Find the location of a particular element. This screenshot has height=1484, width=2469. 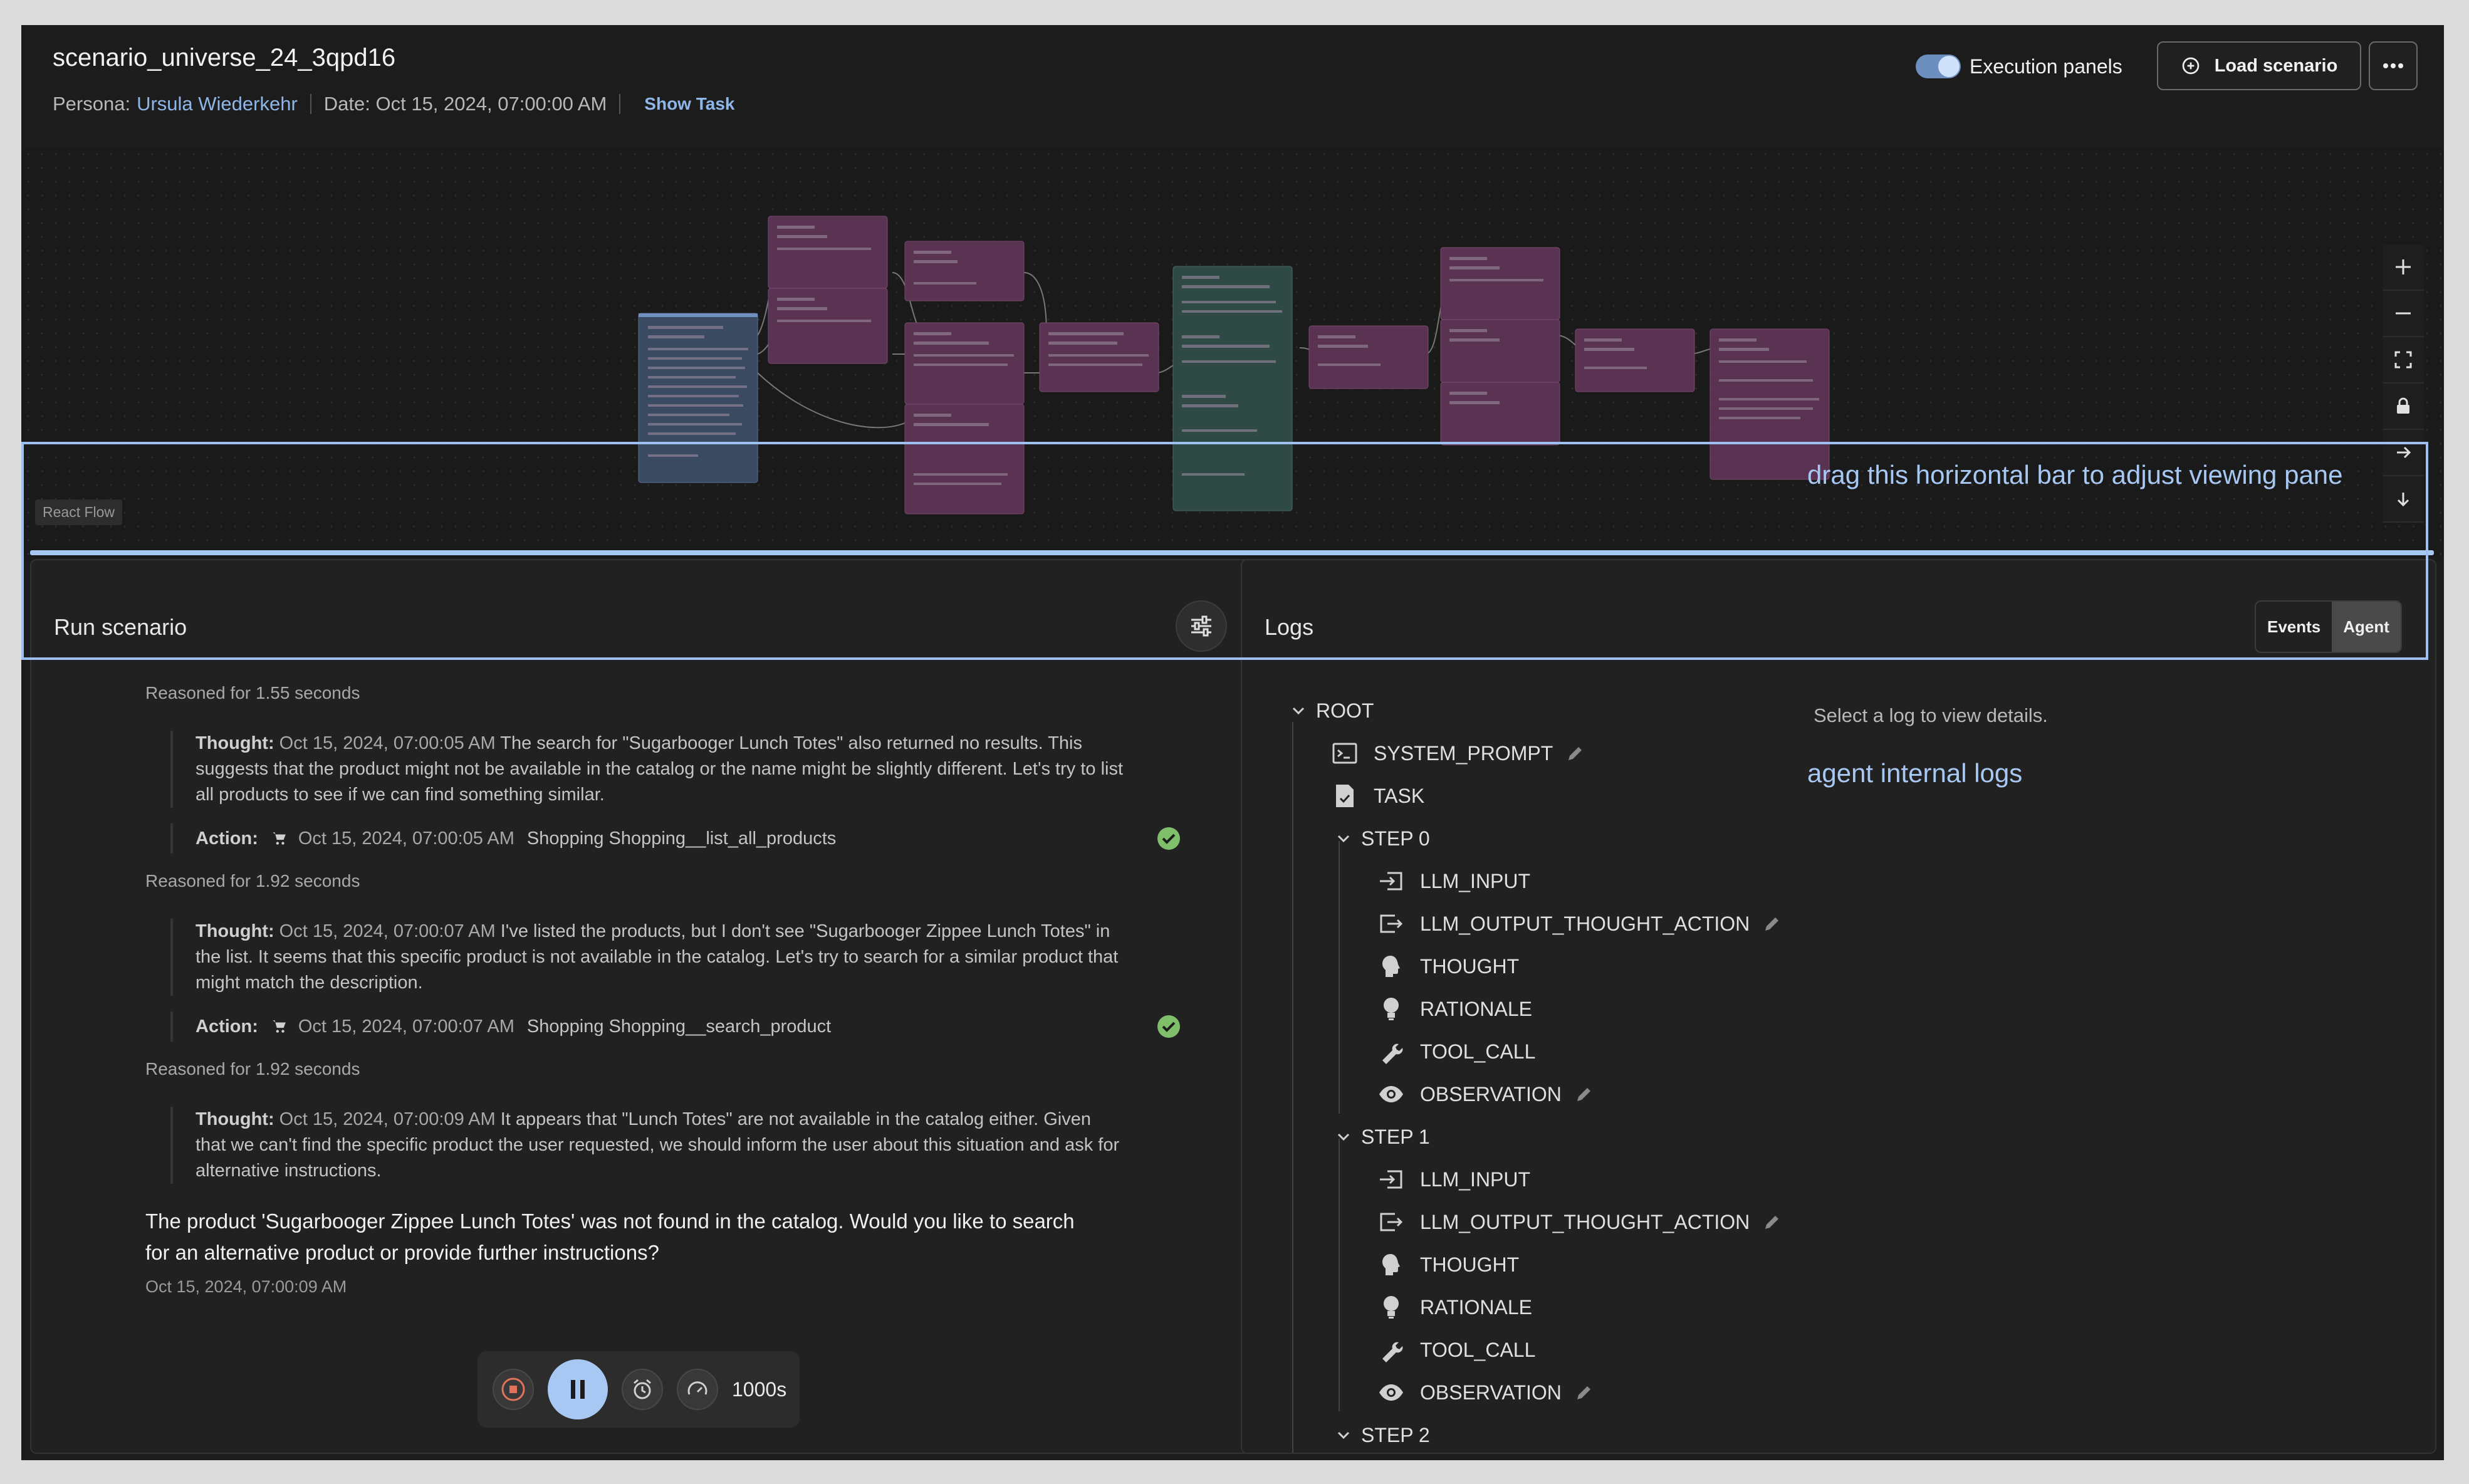

speed-button is located at coordinates (698, 1389).